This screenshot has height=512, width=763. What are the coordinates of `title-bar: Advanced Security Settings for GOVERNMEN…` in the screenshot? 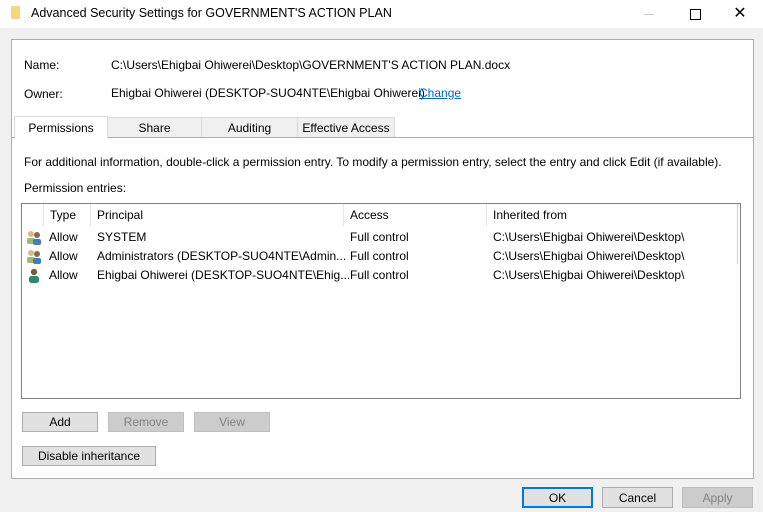 It's located at (381, 14).